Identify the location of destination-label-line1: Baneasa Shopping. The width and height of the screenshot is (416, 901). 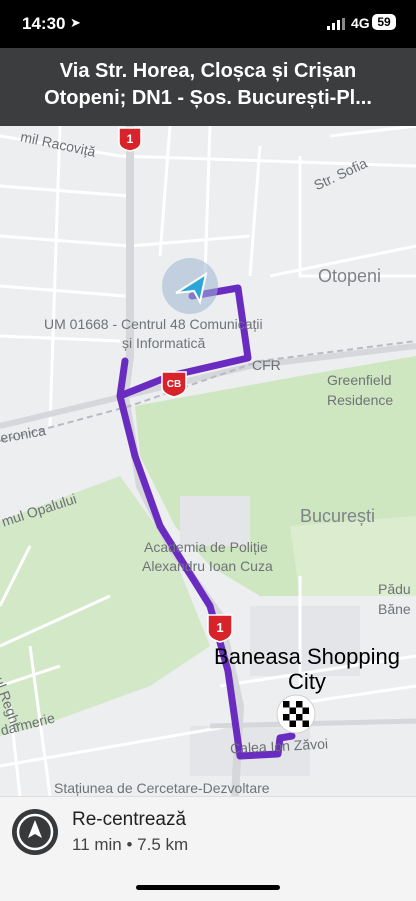
(307, 656).